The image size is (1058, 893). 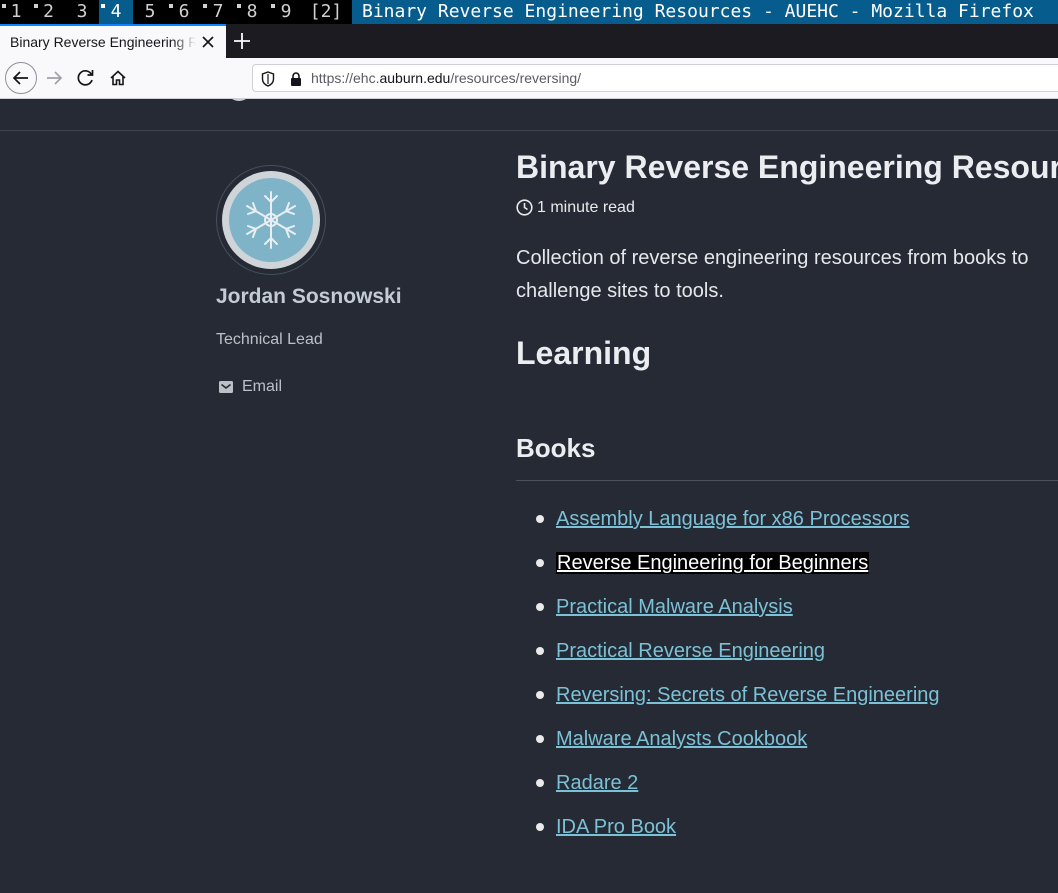 I want to click on site-logo, so click(x=239, y=100).